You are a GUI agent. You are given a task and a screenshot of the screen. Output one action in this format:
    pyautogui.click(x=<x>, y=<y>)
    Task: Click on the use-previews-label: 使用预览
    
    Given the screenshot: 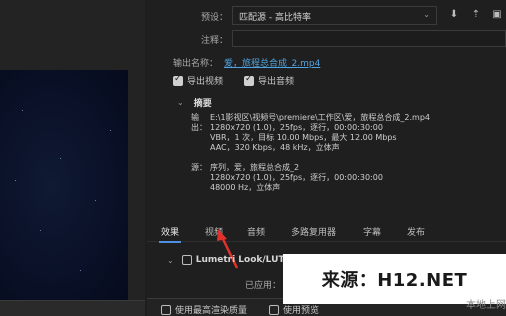 What is the action you would take?
    pyautogui.click(x=301, y=311)
    